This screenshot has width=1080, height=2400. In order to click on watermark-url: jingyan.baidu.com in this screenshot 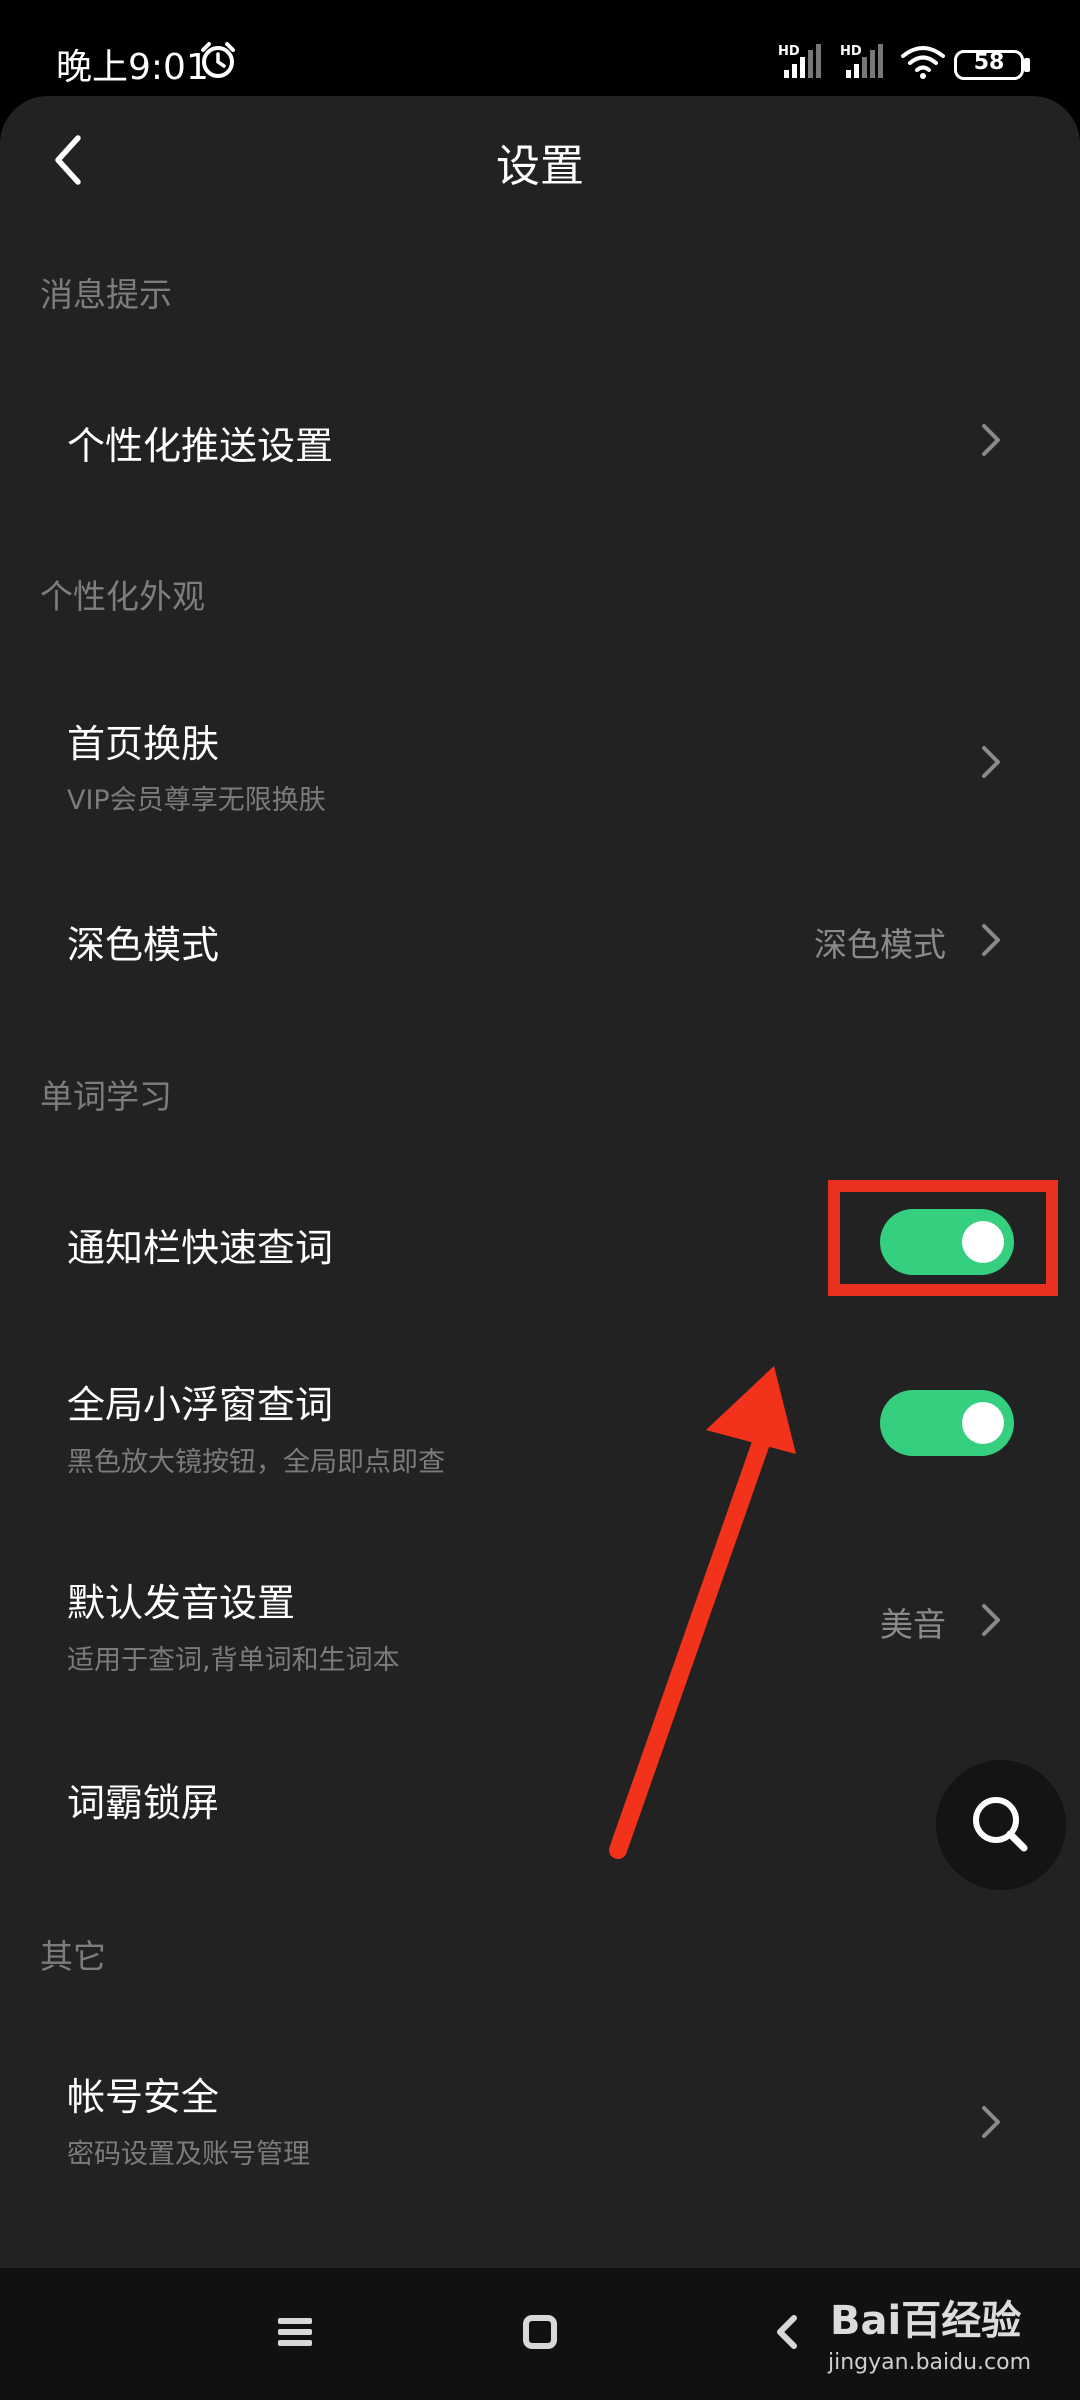, I will do `click(930, 2362)`.